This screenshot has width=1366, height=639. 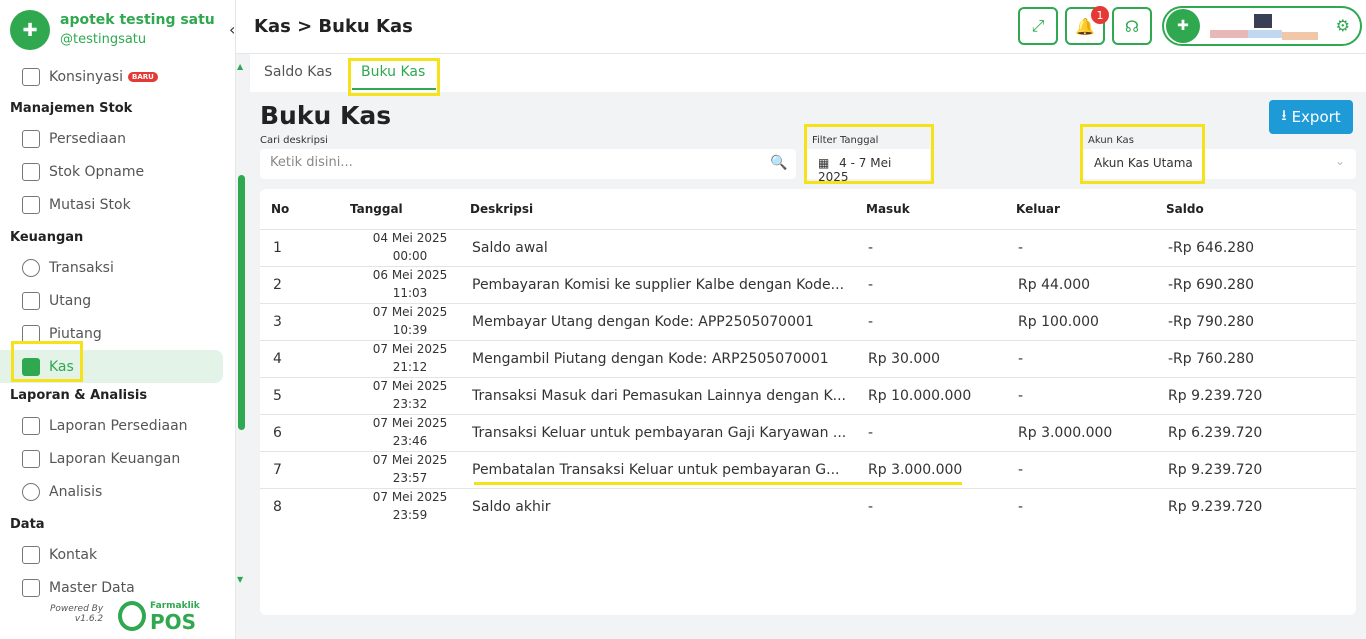 What do you see at coordinates (118, 491) in the screenshot?
I see `sidebar-item-analisis: Analisis` at bounding box center [118, 491].